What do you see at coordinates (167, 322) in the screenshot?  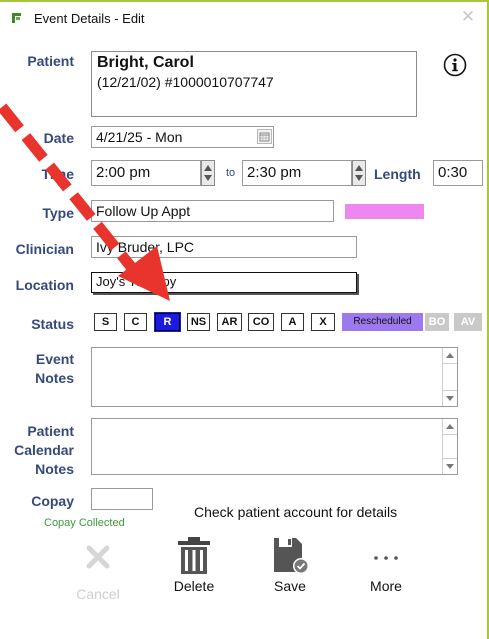 I see `status-button-r: R` at bounding box center [167, 322].